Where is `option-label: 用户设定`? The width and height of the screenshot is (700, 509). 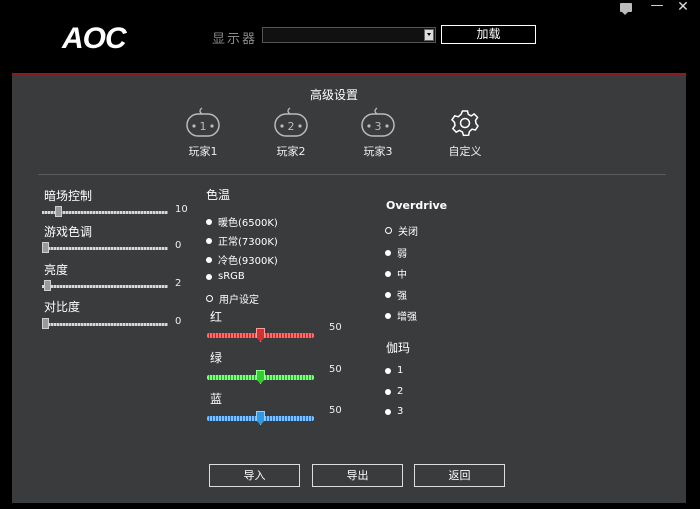
option-label: 用户设定 is located at coordinates (239, 300).